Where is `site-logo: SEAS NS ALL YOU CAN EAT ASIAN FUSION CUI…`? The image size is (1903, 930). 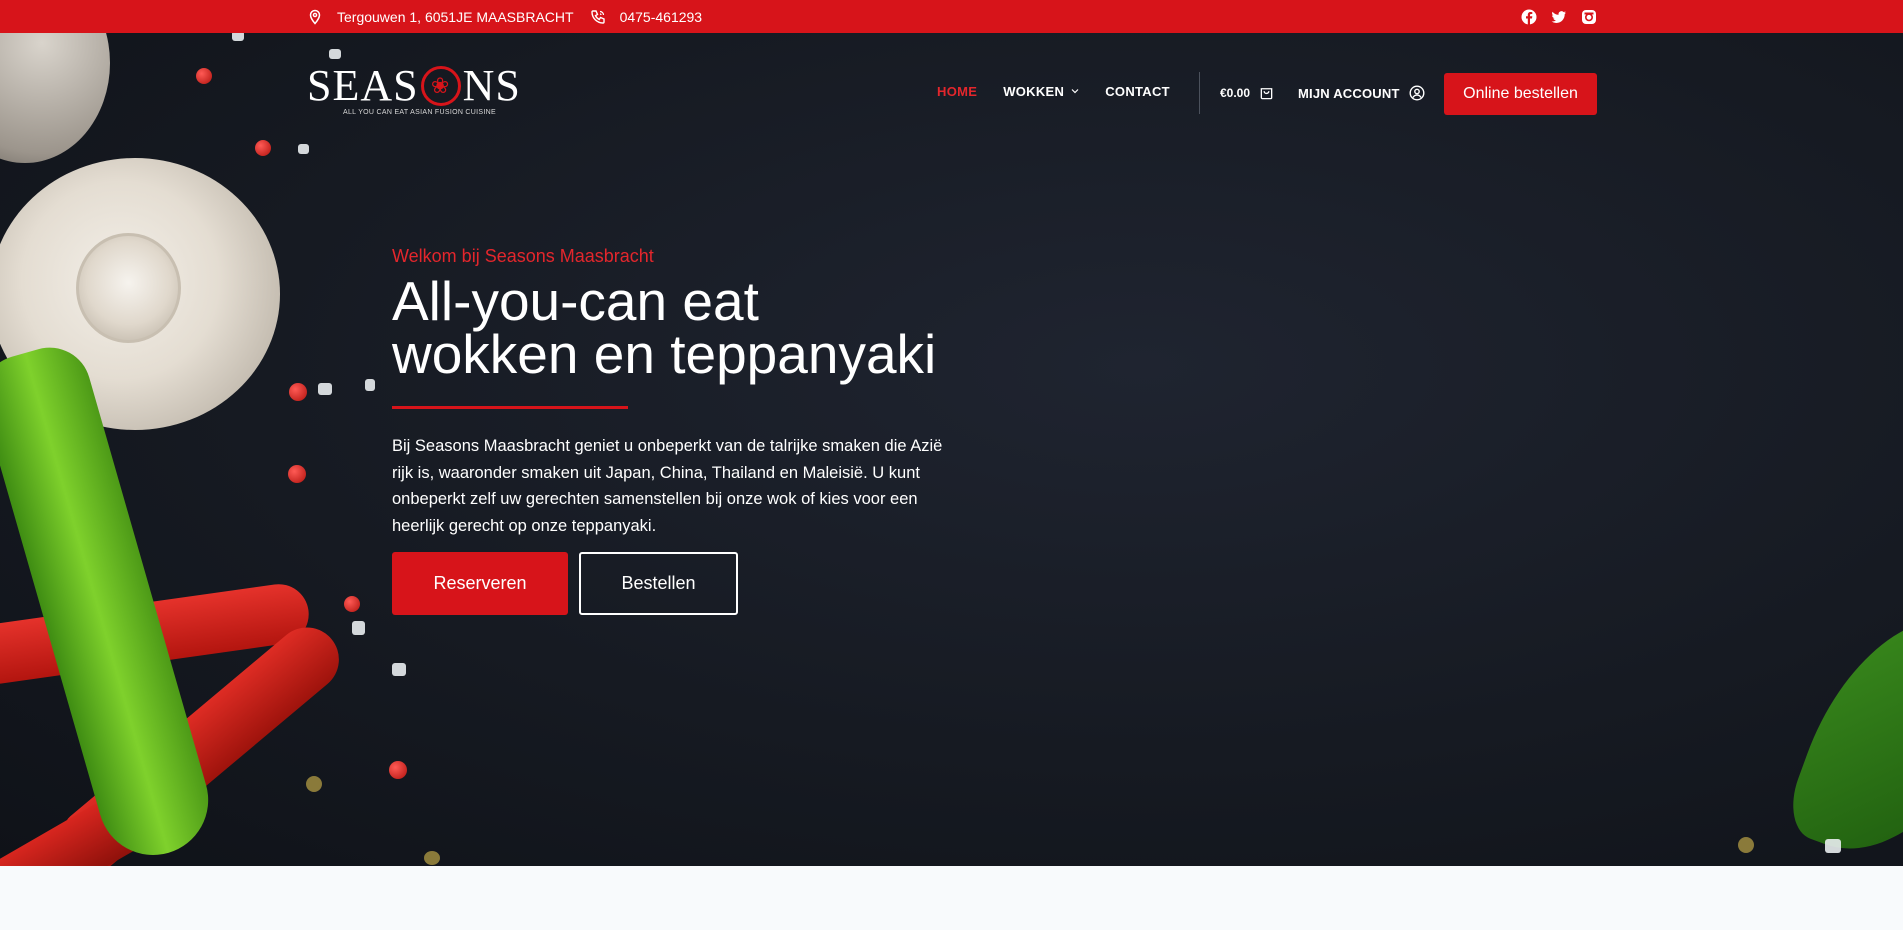 site-logo: SEAS NS ALL YOU CAN EAT ASIAN FUSION CUI… is located at coordinates (417, 93).